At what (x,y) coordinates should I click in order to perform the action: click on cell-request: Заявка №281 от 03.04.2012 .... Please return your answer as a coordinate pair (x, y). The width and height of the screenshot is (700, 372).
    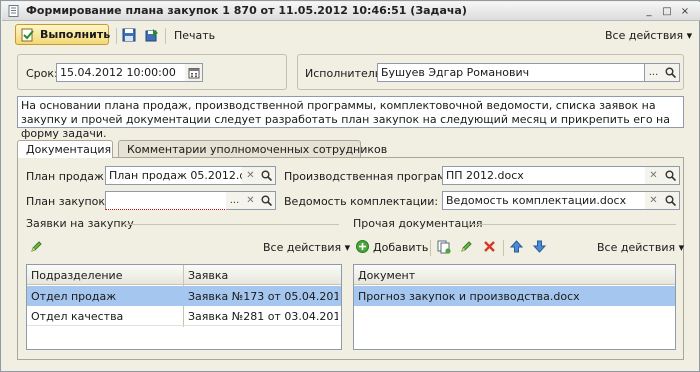
    Looking at the image, I should click on (263, 316).